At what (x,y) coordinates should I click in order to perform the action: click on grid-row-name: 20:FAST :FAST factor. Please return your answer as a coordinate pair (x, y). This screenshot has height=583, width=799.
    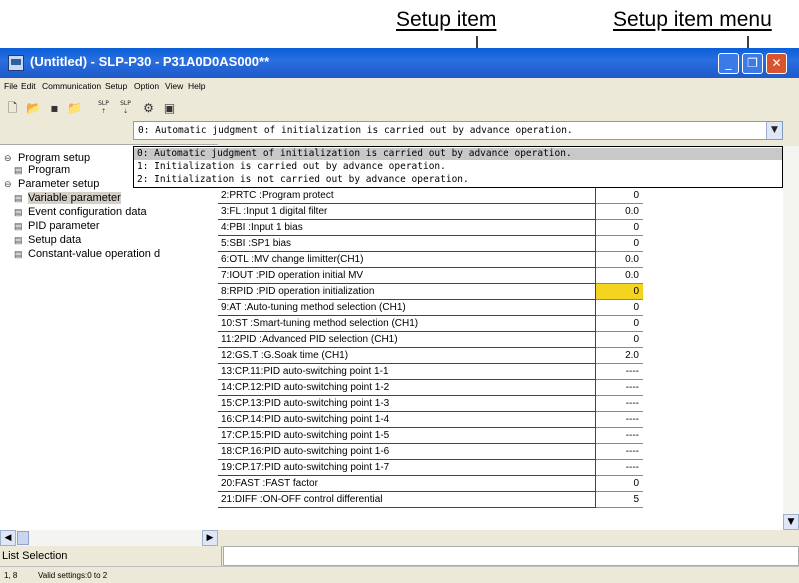
    Looking at the image, I should click on (407, 484).